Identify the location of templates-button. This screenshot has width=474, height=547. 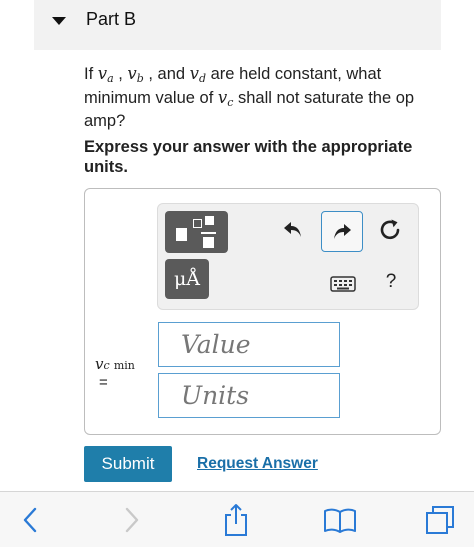
(196, 232).